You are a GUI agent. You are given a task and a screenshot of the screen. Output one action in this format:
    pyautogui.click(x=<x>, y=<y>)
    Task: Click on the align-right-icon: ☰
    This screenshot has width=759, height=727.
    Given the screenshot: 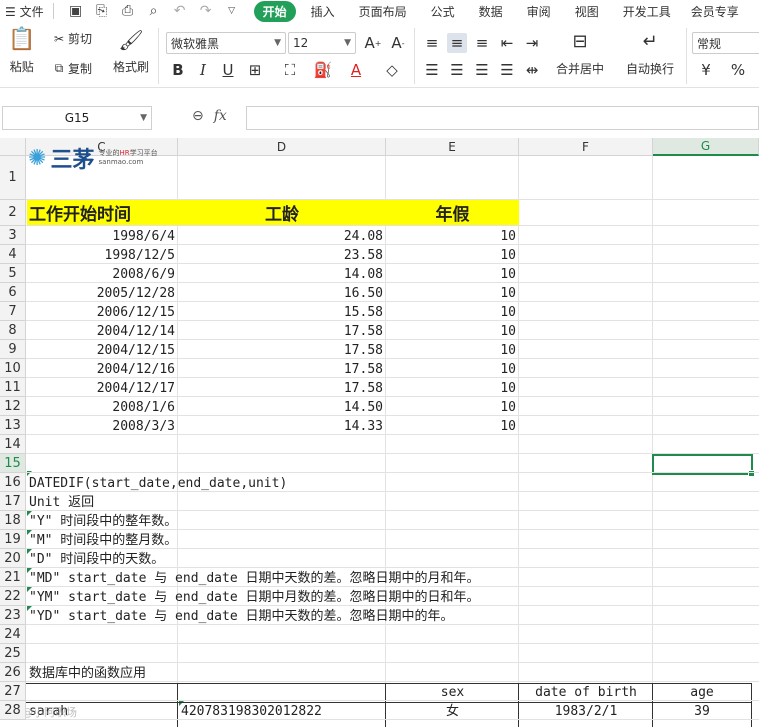 What is the action you would take?
    pyautogui.click(x=482, y=70)
    